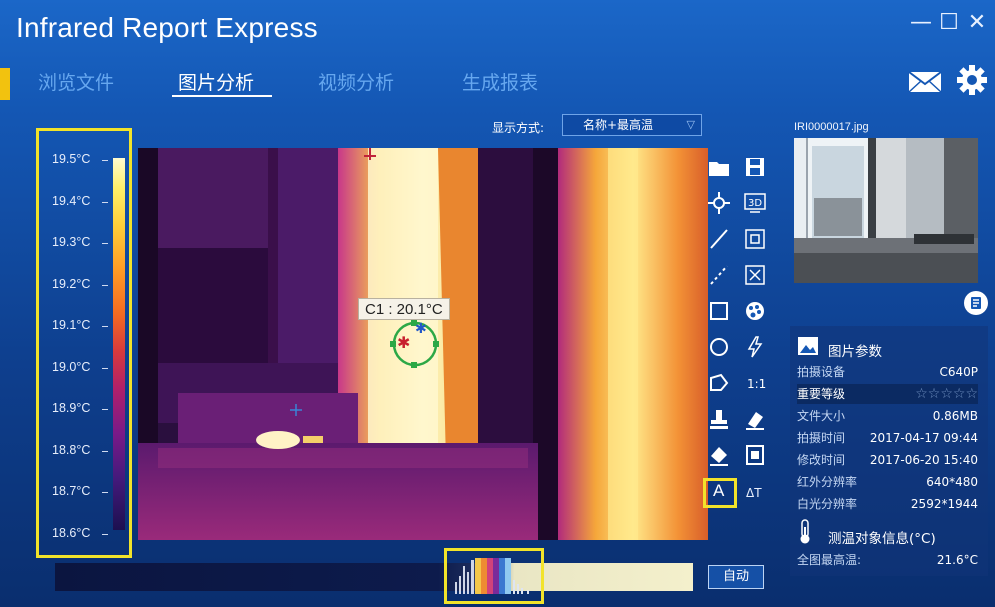 This screenshot has height=607, width=995. I want to click on param-row-capture-time: 拍摄时间 2017-04-17 09:44, so click(887, 438).